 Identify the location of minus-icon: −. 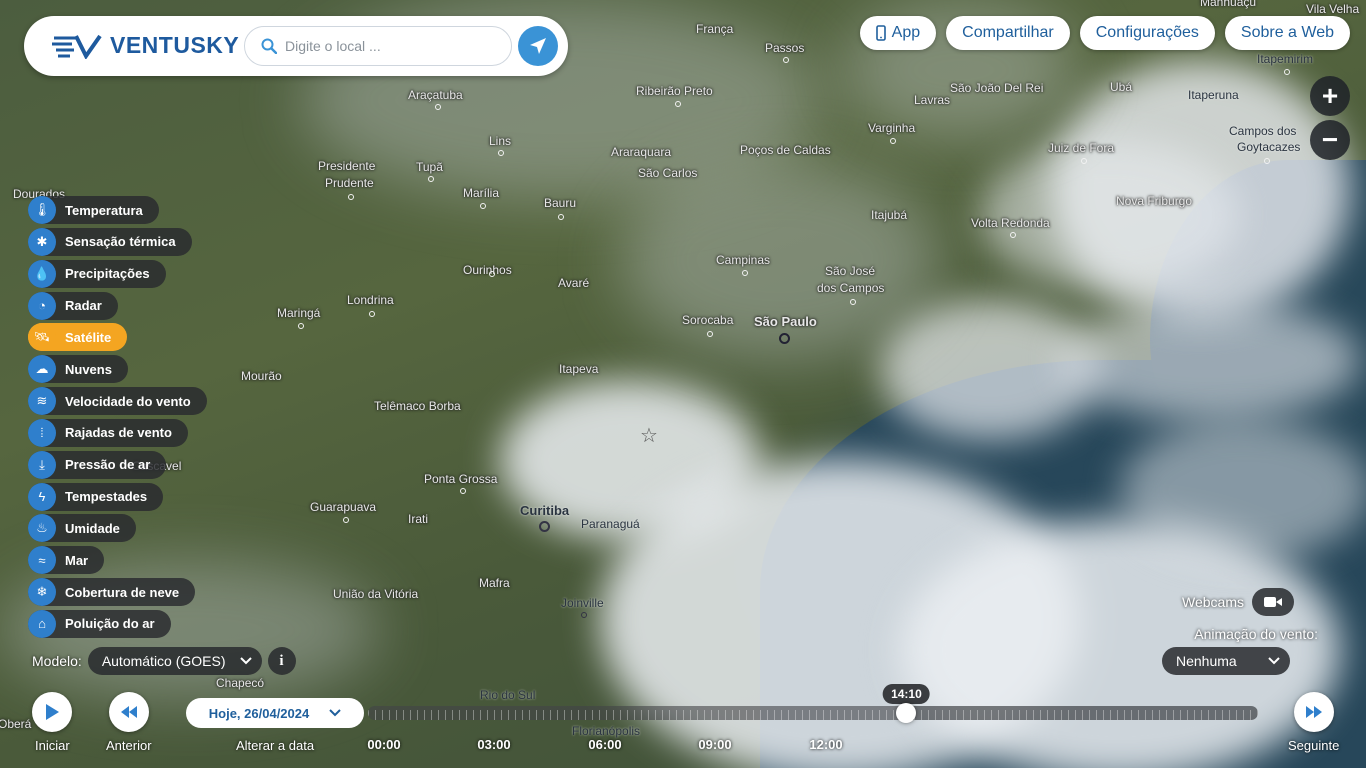
(1330, 139).